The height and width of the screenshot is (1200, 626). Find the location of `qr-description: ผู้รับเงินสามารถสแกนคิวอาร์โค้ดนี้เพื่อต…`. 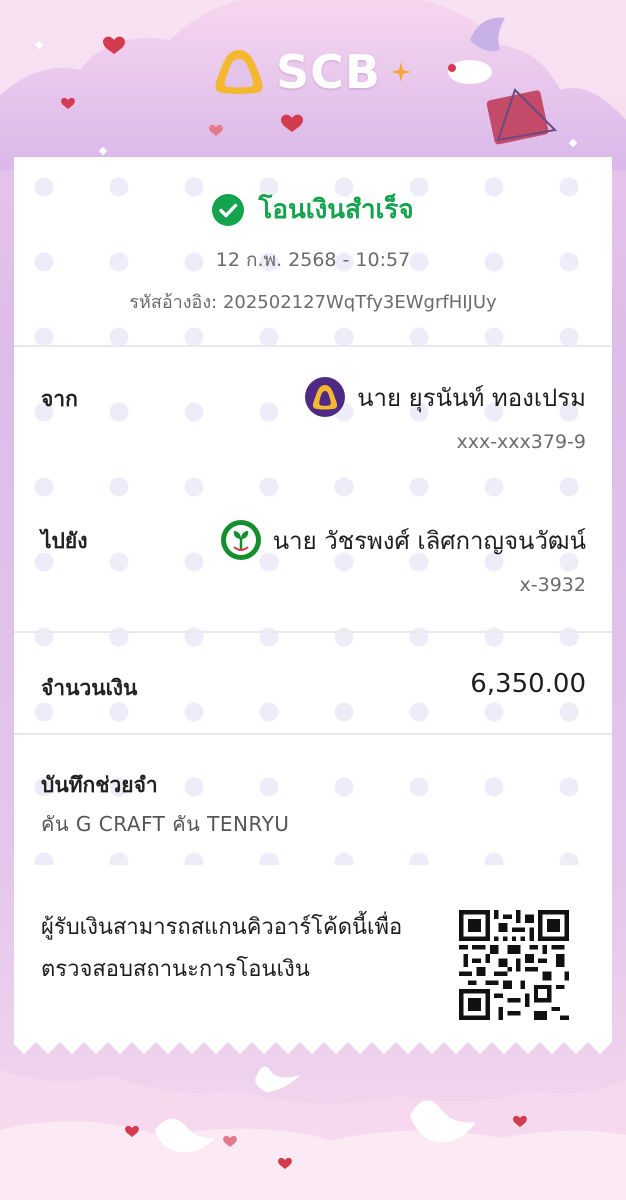

qr-description: ผู้รับเงินสามารถสแกนคิวอาร์โค้ดนี้เพื่อต… is located at coordinates (222, 948).